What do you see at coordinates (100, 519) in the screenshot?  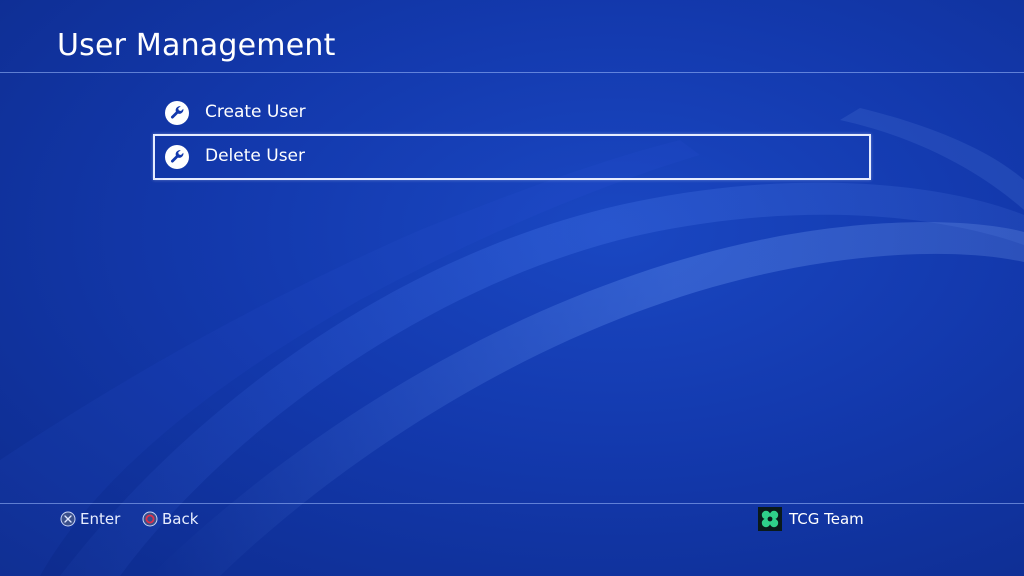 I see `enter-hint-label: Enter` at bounding box center [100, 519].